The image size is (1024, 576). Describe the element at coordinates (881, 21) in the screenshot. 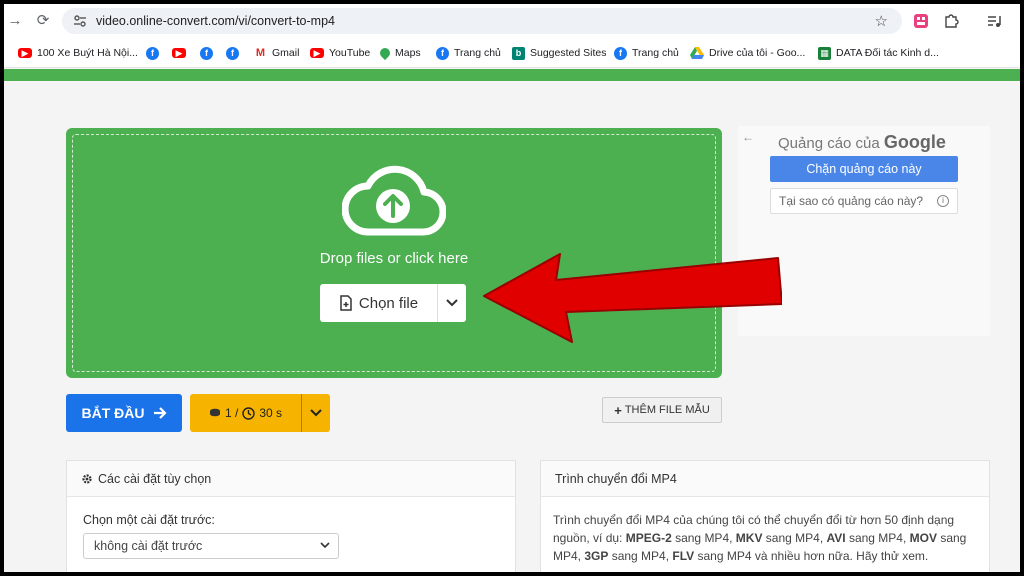

I see `bookmark-star-icon: ☆` at that location.